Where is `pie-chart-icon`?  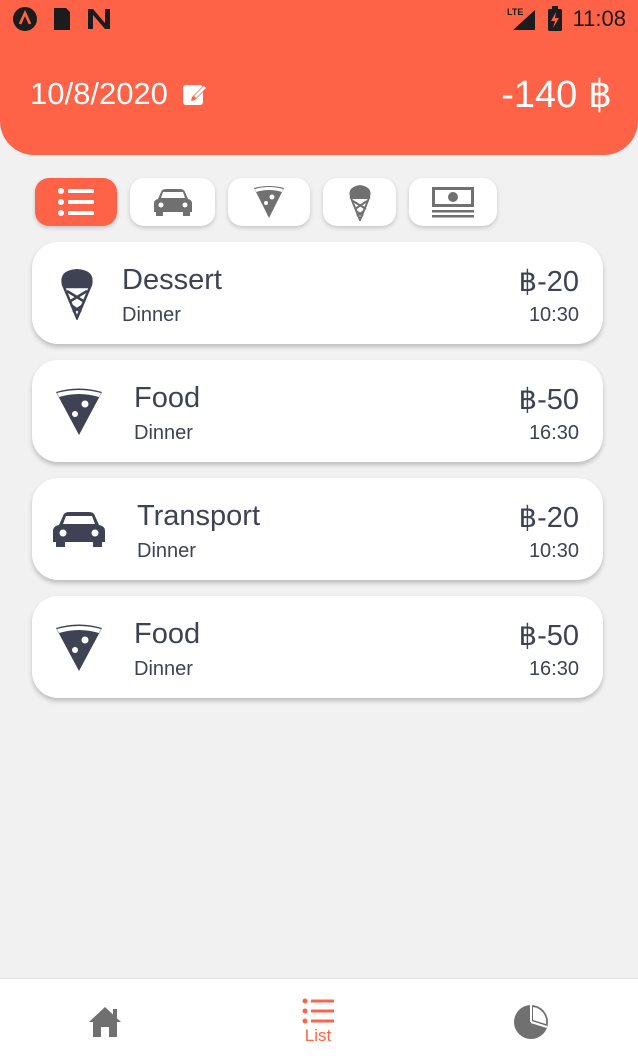 pie-chart-icon is located at coordinates (531, 1022).